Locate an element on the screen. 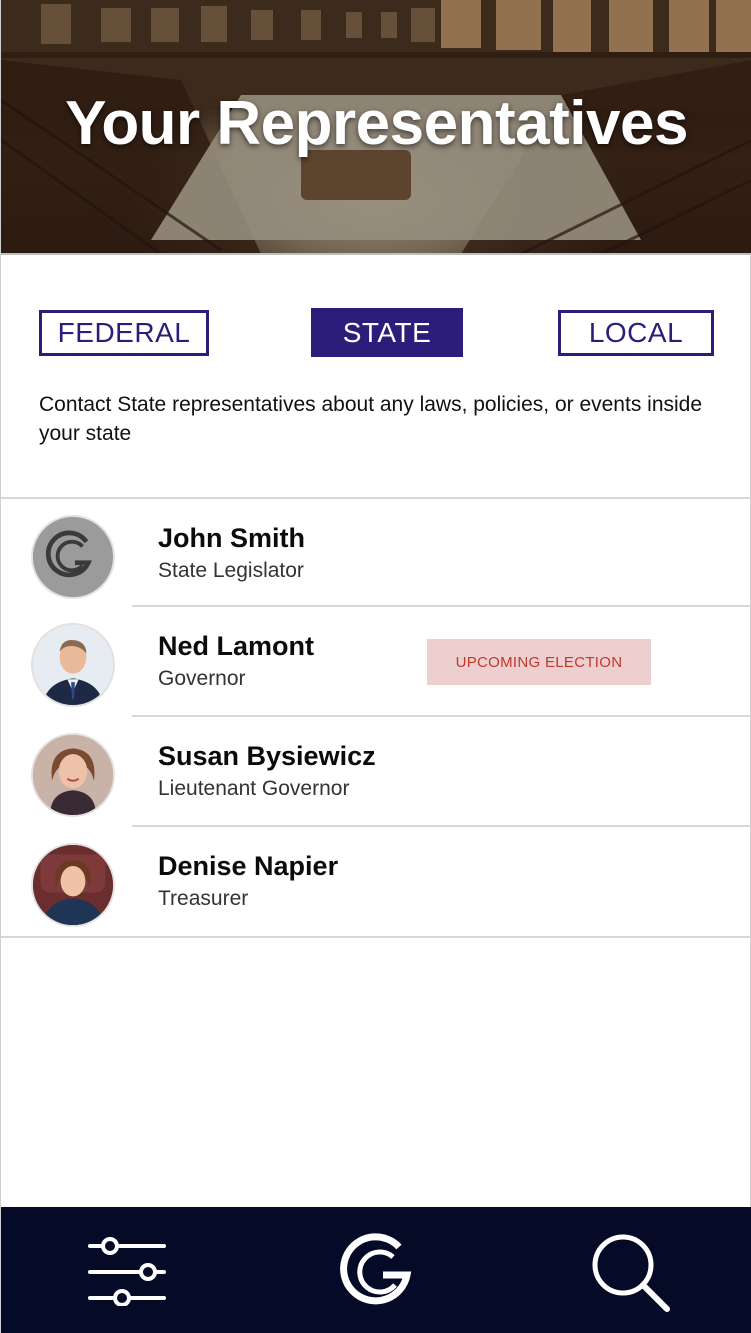 This screenshot has height=1333, width=751. page-title: Your Representatives is located at coordinates (376, 123).